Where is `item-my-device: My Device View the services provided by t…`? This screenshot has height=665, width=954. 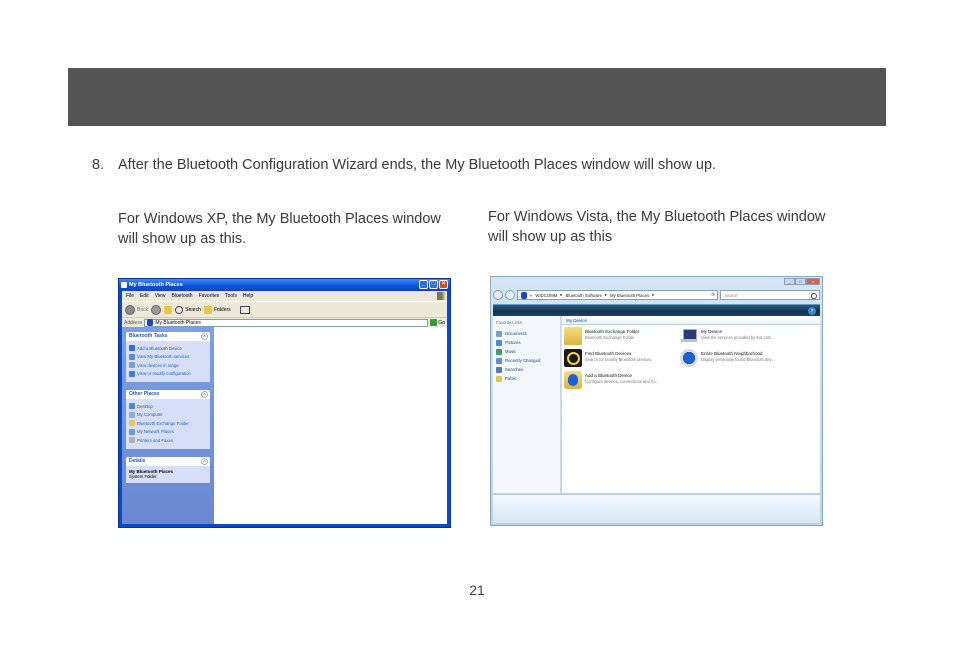
item-my-device: My Device View the services provided by t… is located at coordinates (740, 337).